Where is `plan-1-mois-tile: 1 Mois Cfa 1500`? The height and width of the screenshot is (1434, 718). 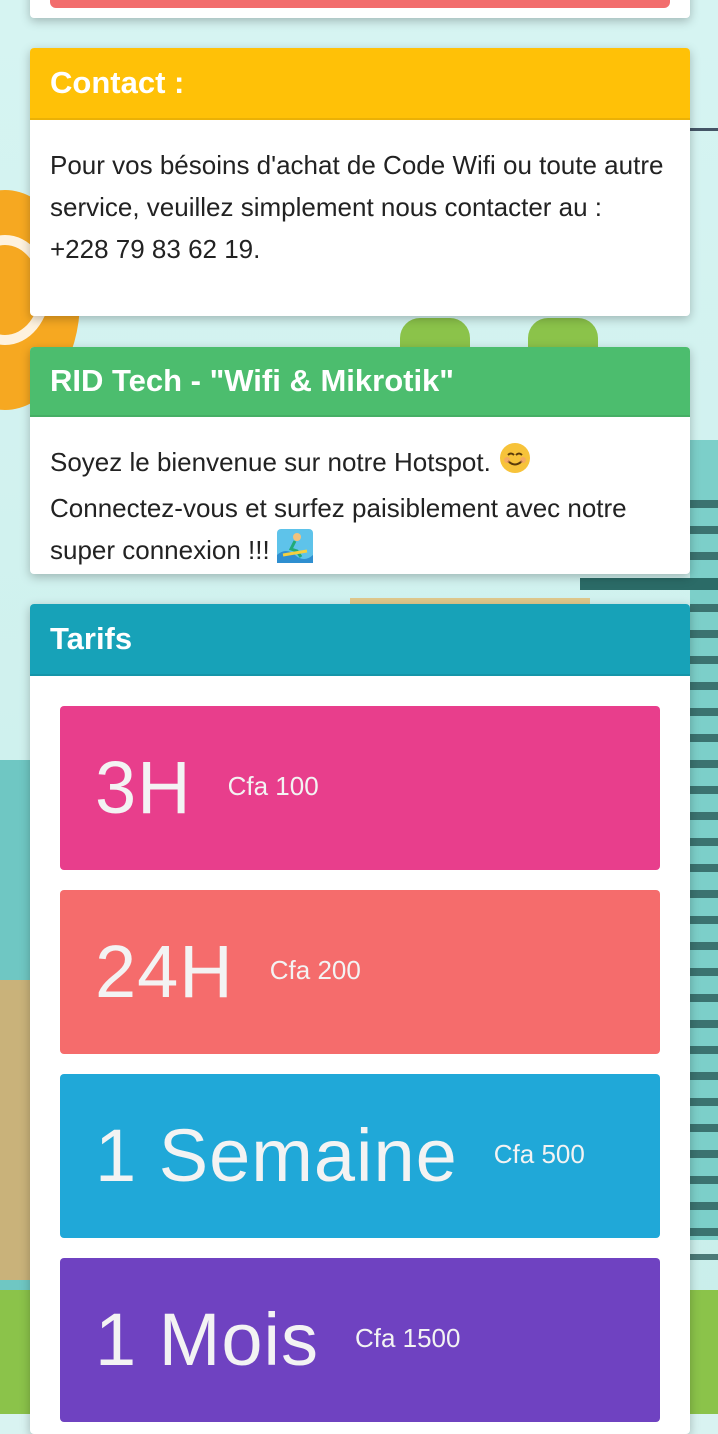
plan-1-mois-tile: 1 Mois Cfa 1500 is located at coordinates (360, 1340).